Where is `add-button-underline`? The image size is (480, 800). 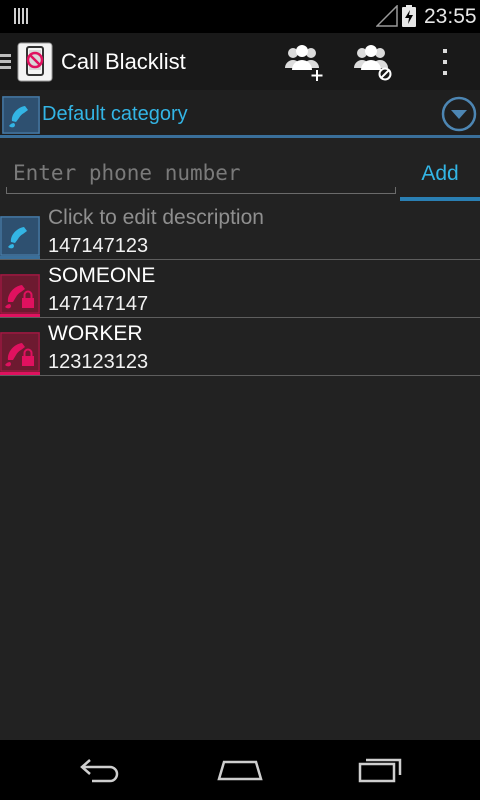 add-button-underline is located at coordinates (440, 199).